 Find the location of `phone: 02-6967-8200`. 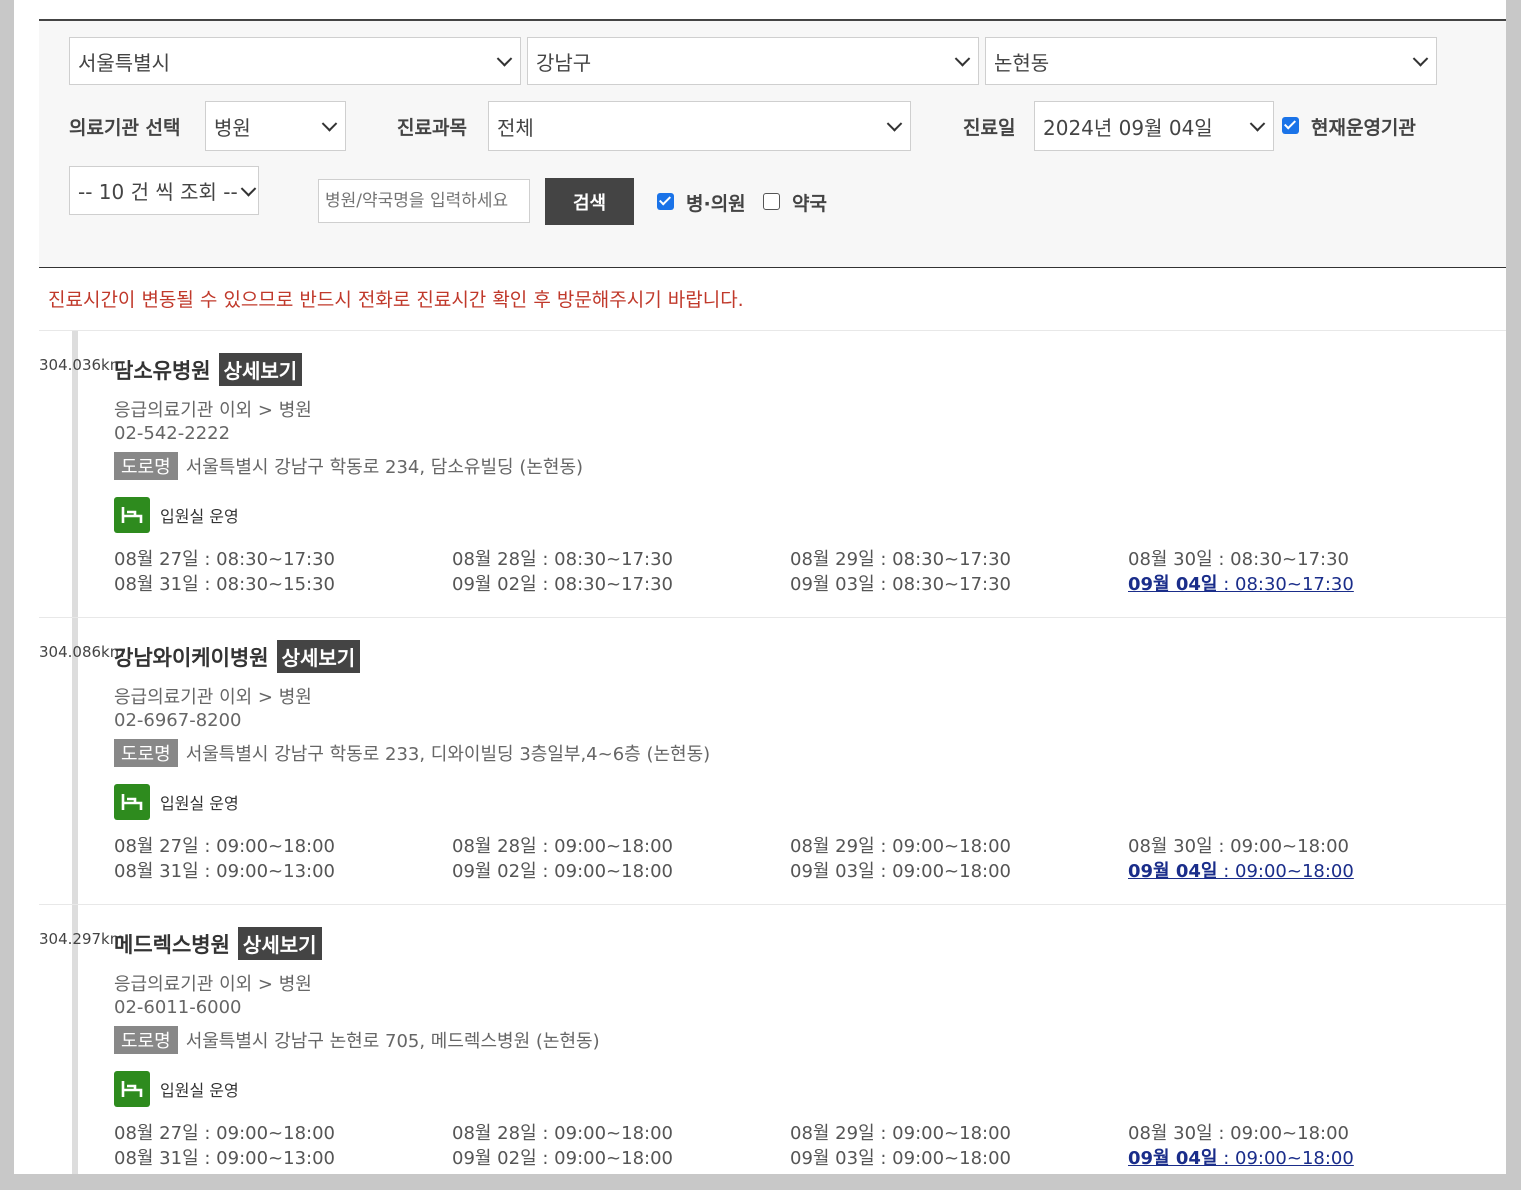

phone: 02-6967-8200 is located at coordinates (178, 720).